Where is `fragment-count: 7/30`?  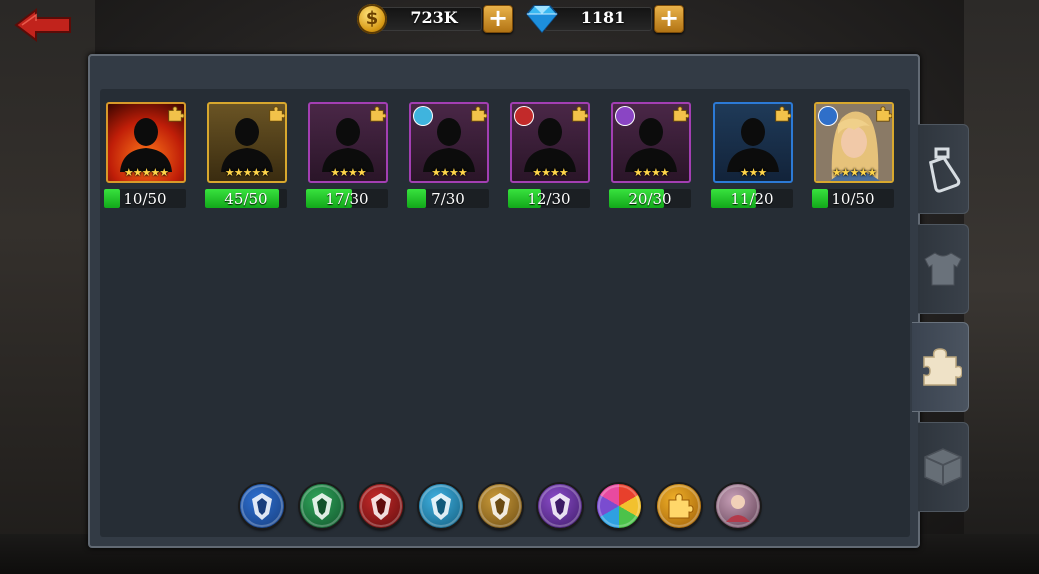
fragment-count: 7/30 is located at coordinates (448, 199).